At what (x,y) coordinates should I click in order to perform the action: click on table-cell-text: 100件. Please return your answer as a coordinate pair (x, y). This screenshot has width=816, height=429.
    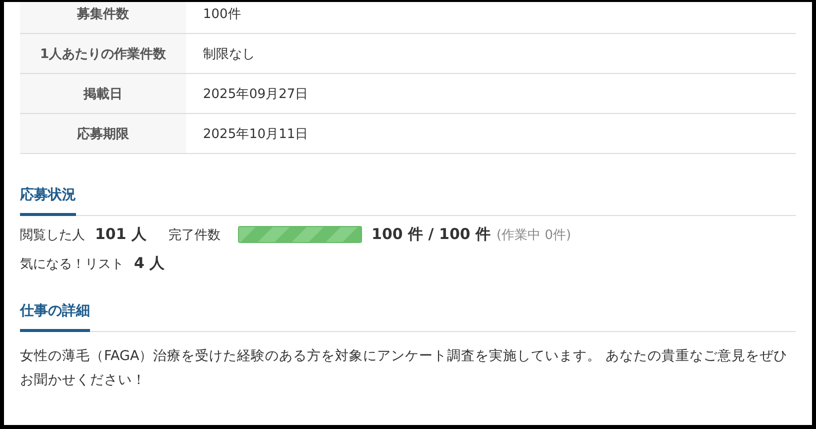
    Looking at the image, I should click on (221, 15).